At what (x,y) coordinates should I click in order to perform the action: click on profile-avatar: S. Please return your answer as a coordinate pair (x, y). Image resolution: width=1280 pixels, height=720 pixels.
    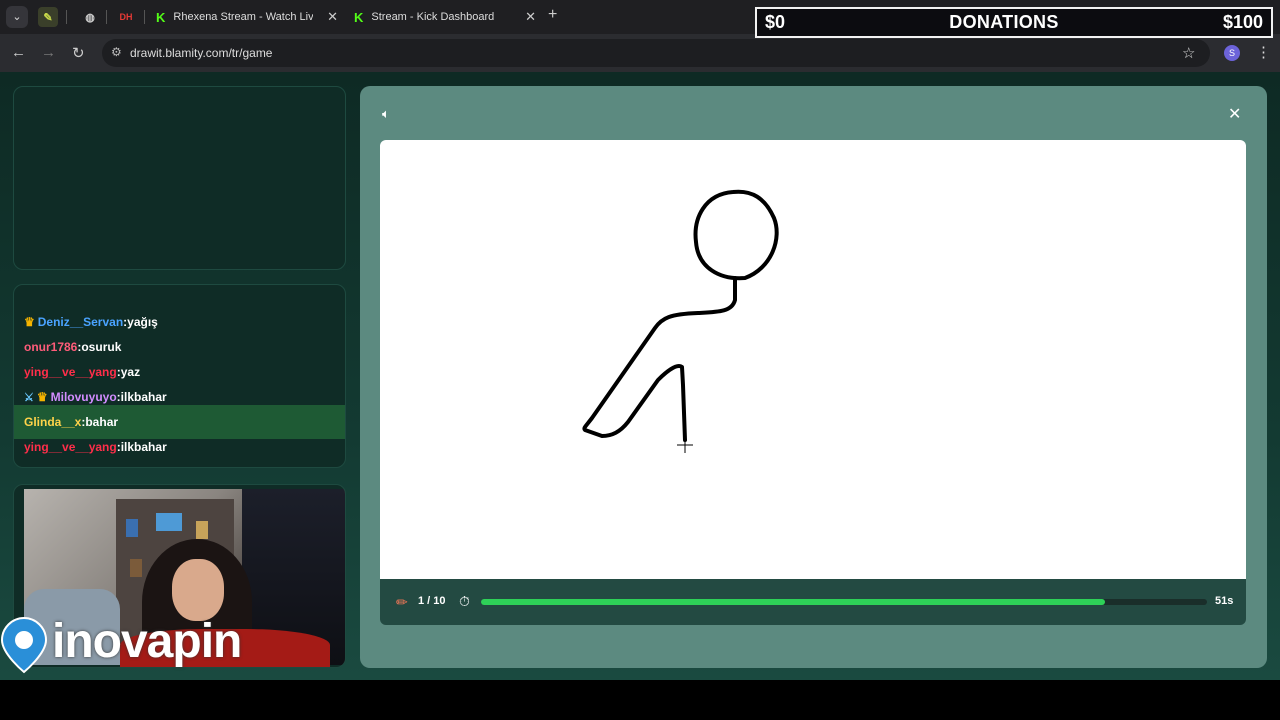
    Looking at the image, I should click on (1232, 53).